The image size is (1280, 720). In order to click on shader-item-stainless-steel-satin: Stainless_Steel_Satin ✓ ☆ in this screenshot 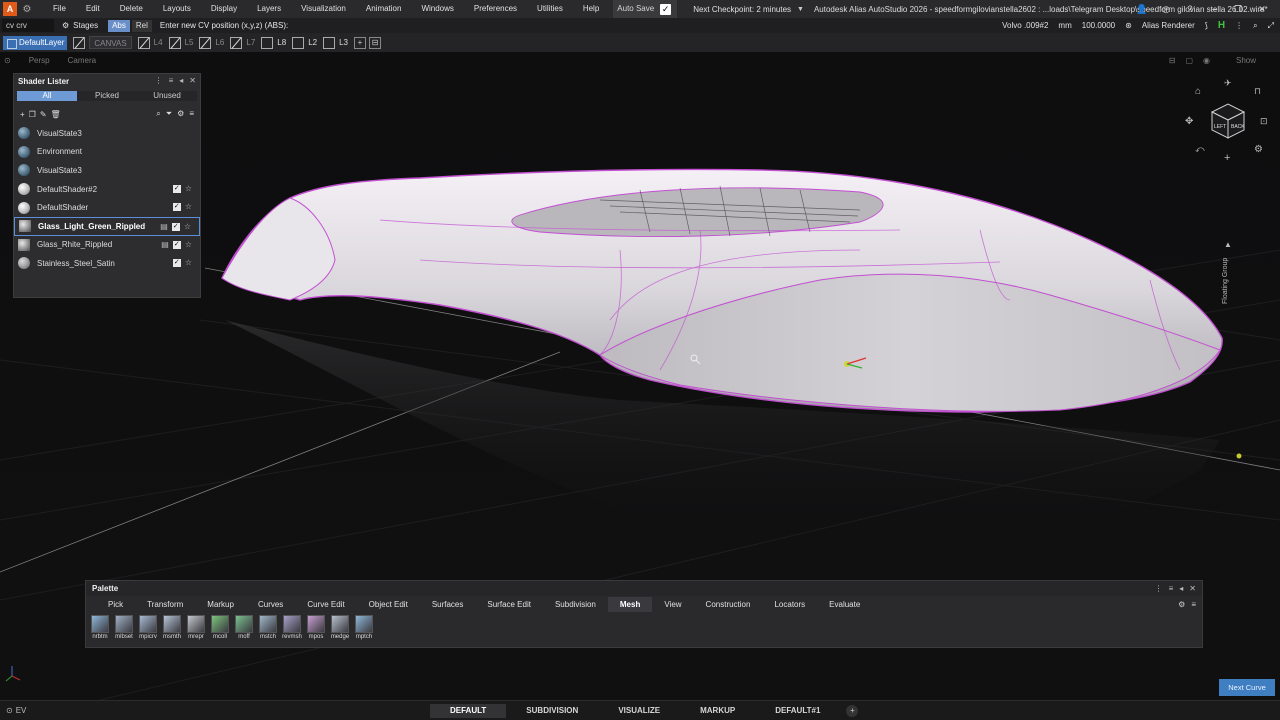, I will do `click(107, 263)`.